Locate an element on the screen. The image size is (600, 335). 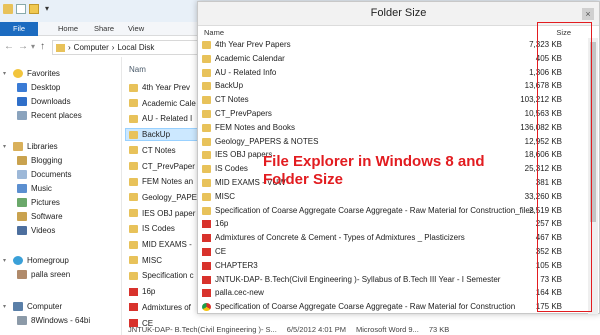
address-bar: › Computer › Local Disk is located at coordinates (126, 47).